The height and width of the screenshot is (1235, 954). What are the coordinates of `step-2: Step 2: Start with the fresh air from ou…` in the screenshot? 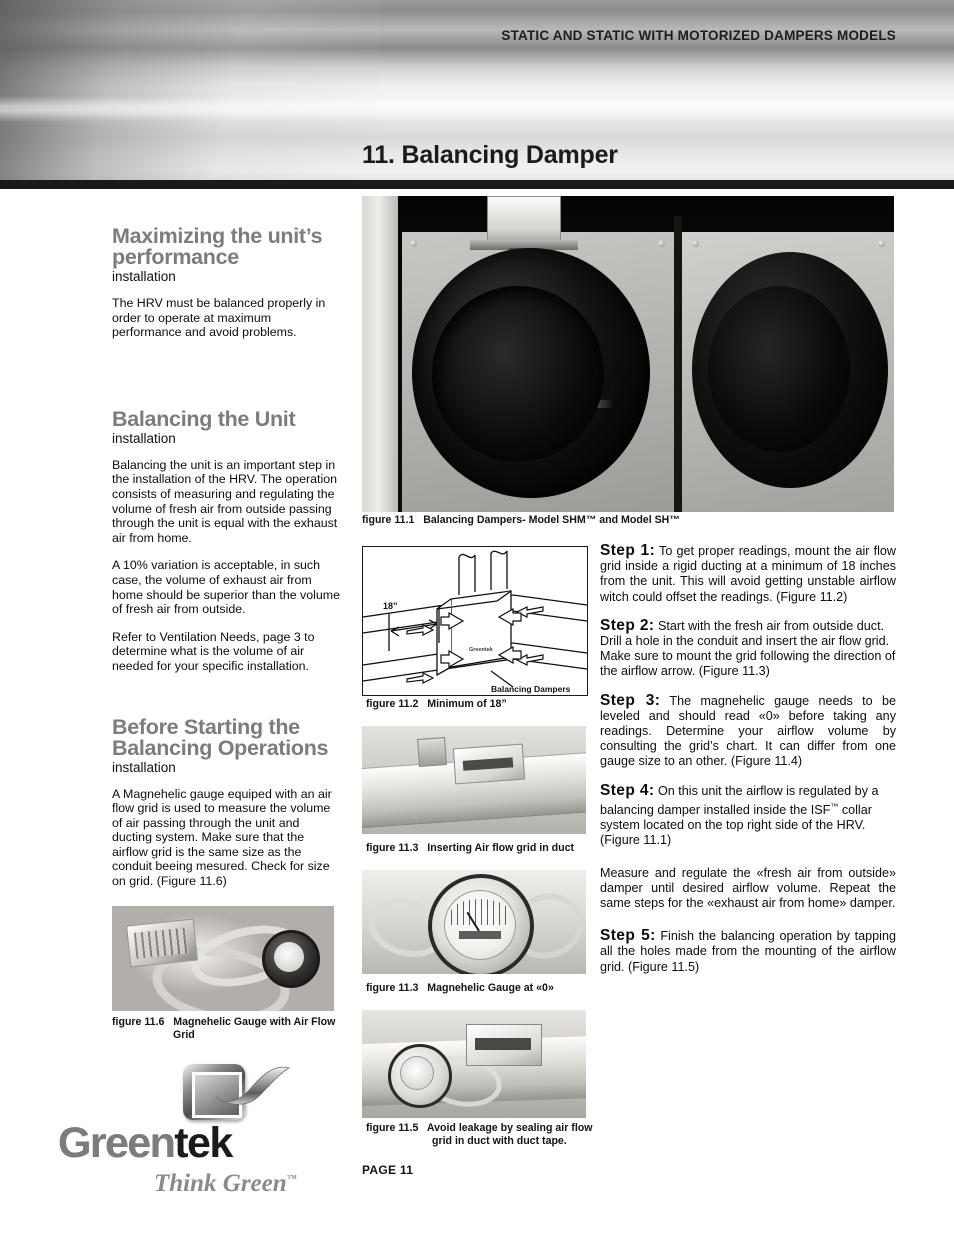 It's located at (748, 649).